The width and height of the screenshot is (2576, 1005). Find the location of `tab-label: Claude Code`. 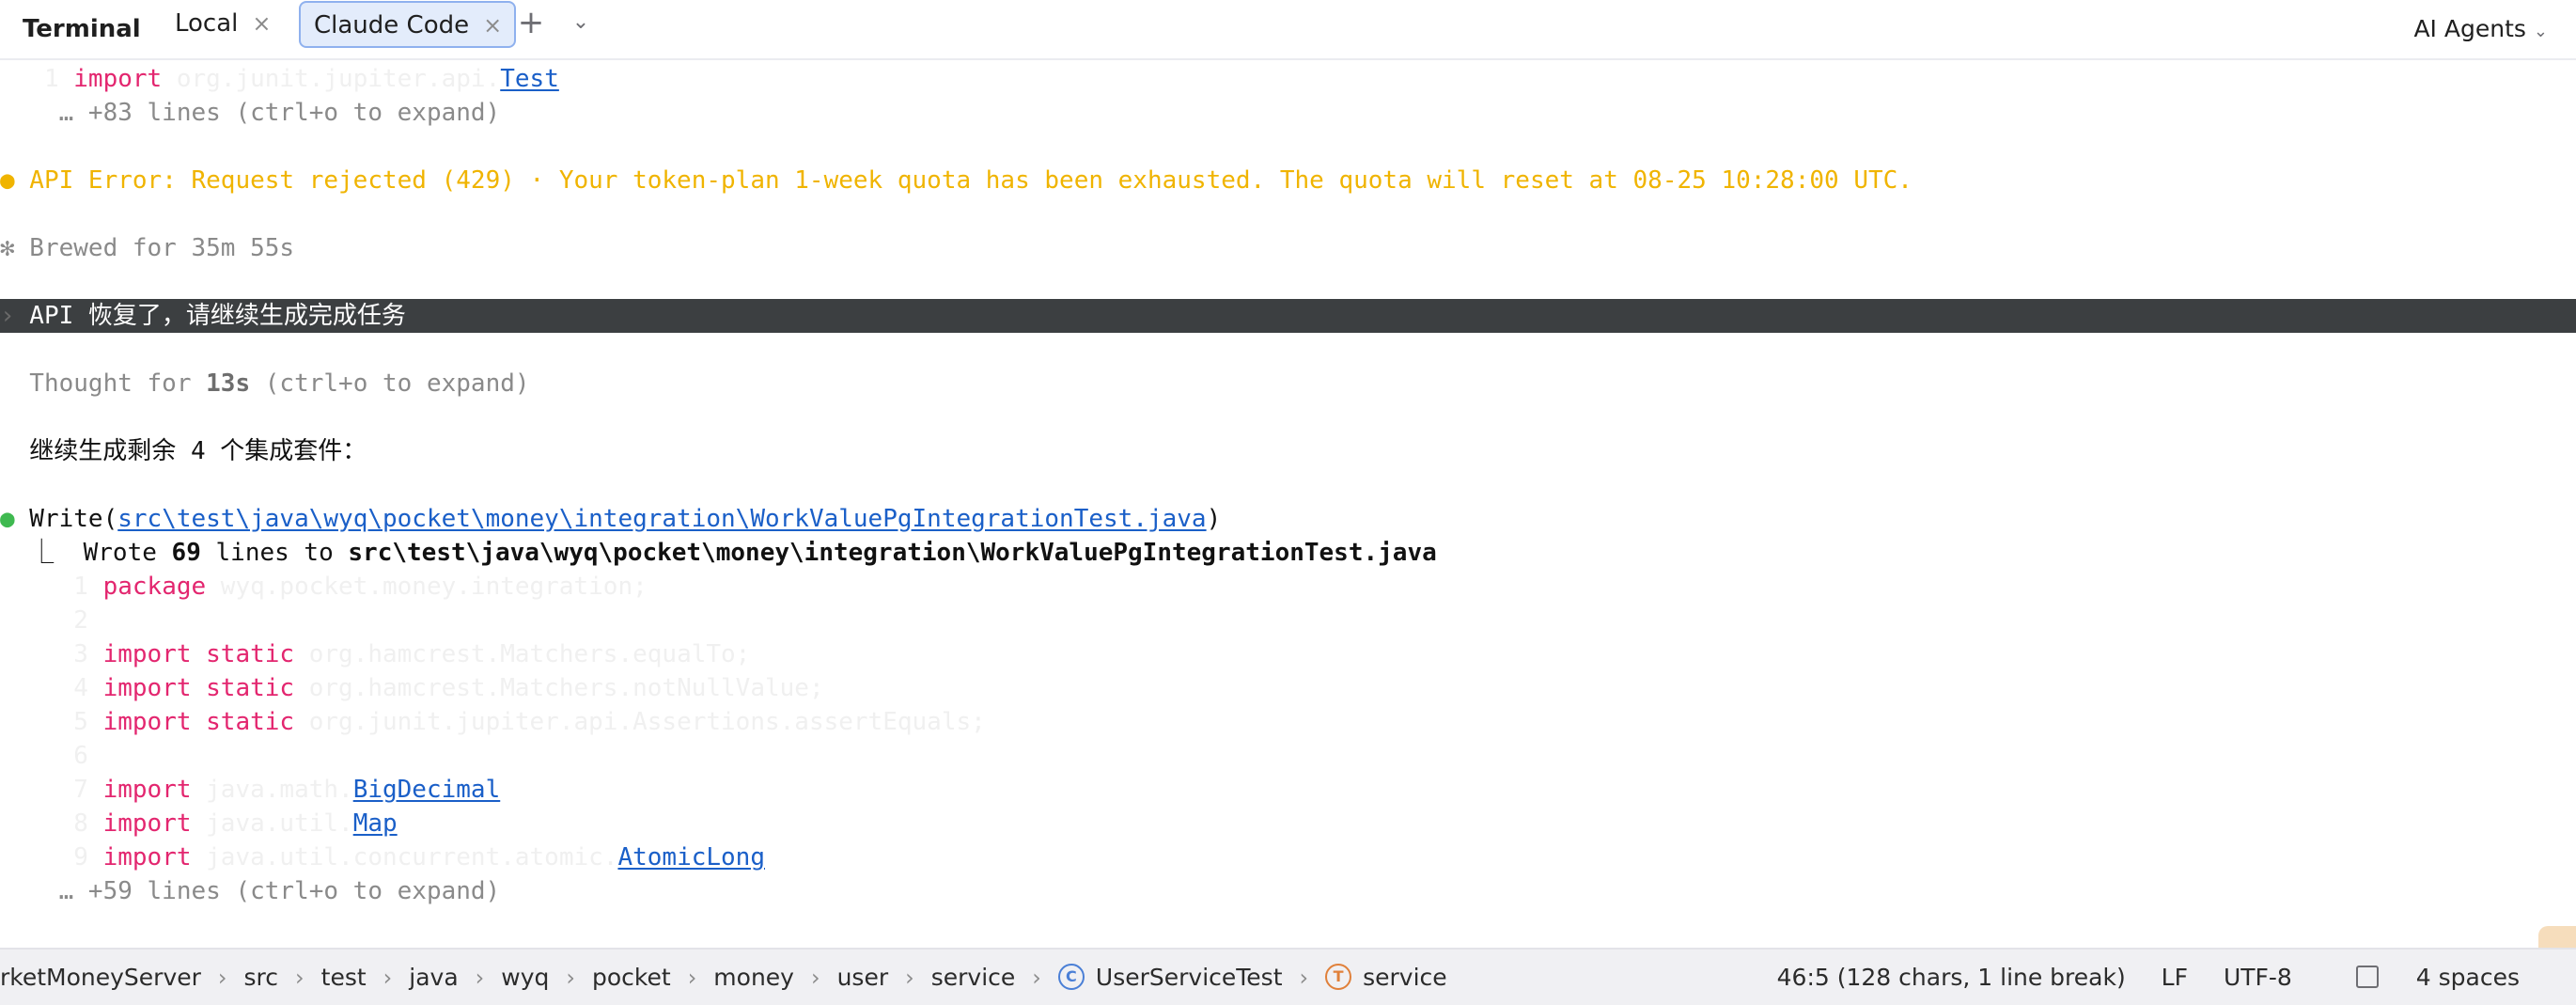

tab-label: Claude Code is located at coordinates (392, 25).